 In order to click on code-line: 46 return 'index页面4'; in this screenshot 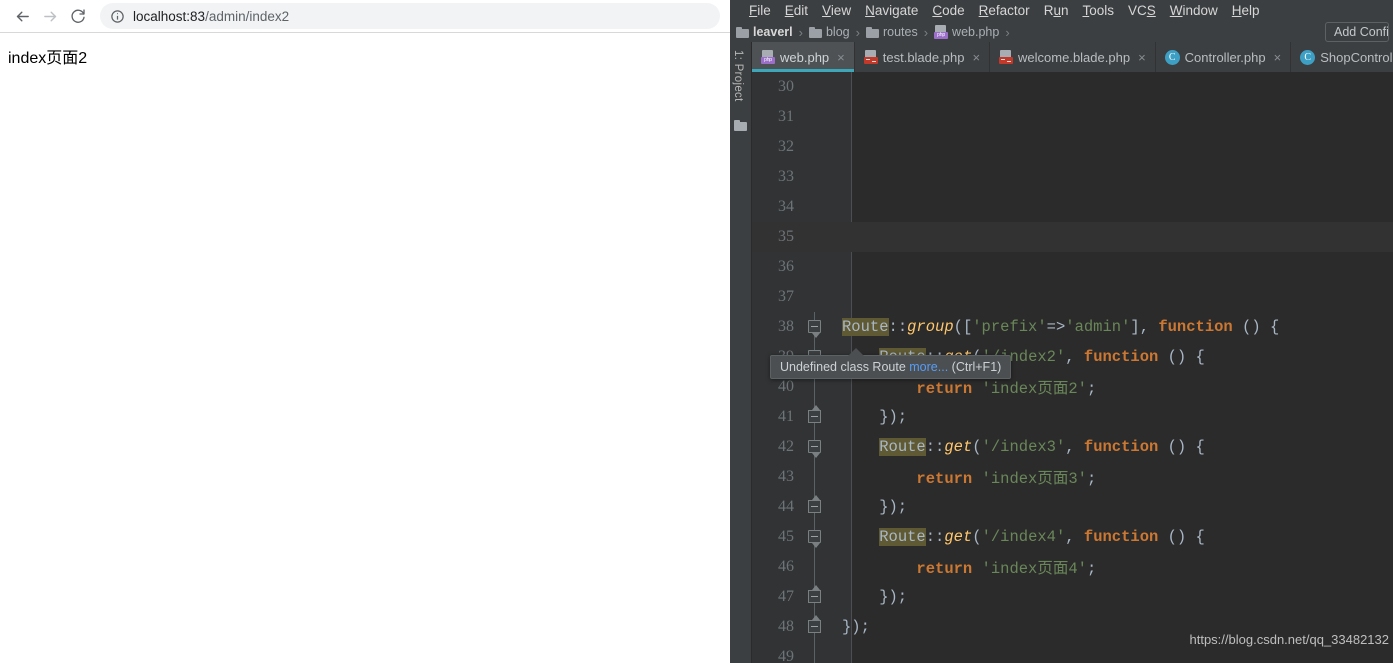, I will do `click(1072, 567)`.